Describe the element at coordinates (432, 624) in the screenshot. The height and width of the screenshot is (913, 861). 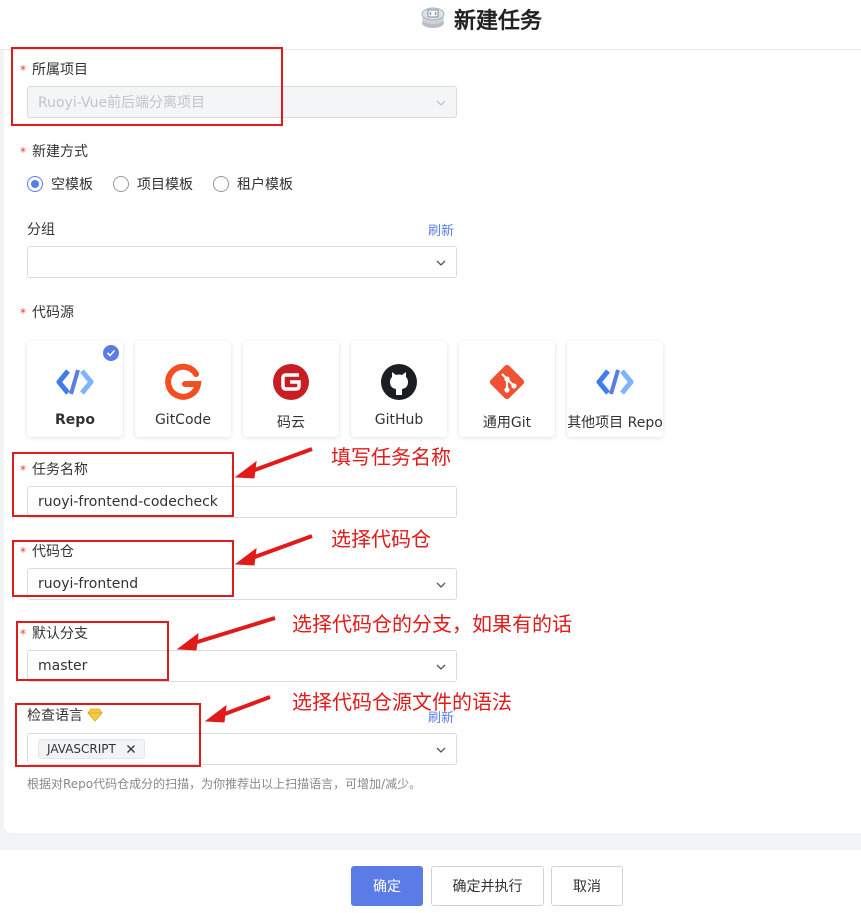
I see `annotation-branch: 选择代码仓的分支，如果有的话` at that location.